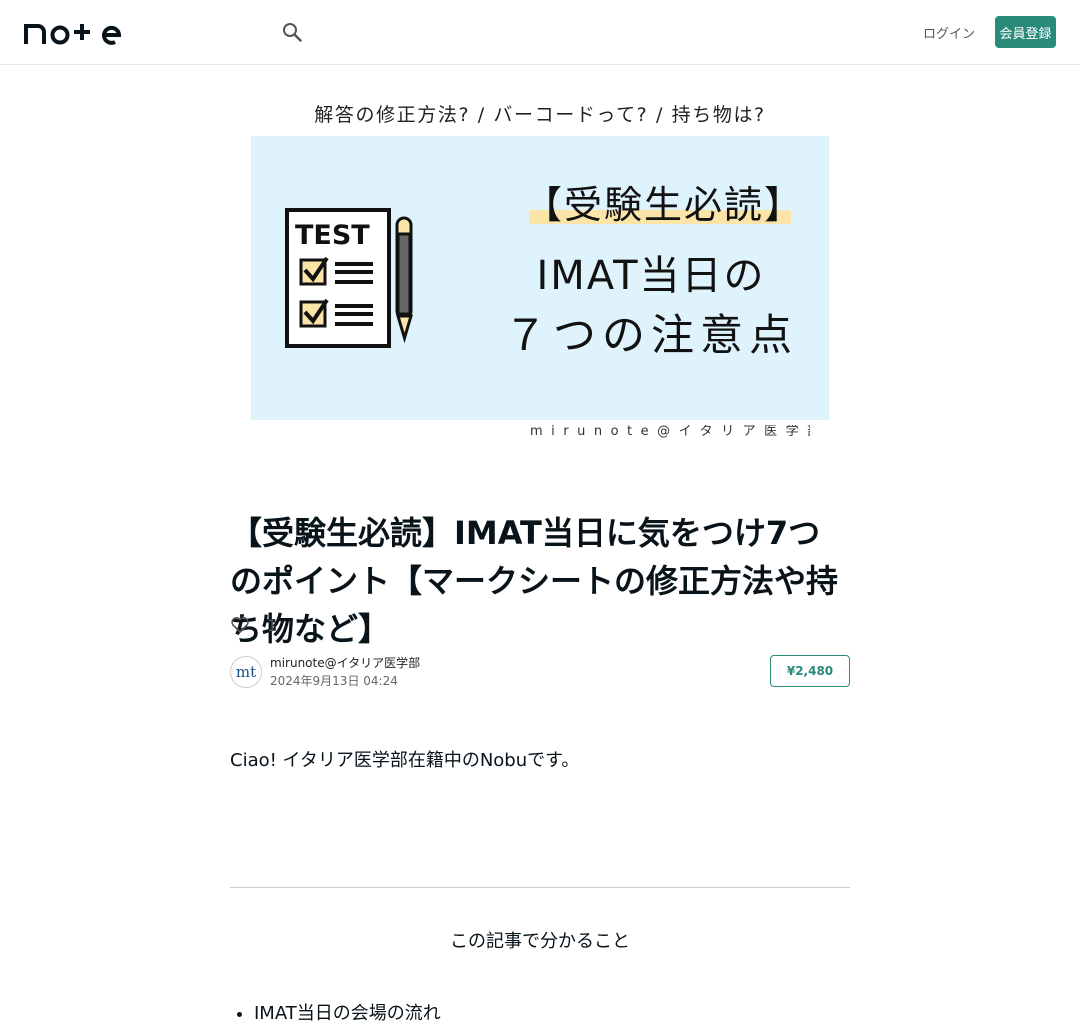 Image resolution: width=1080 pixels, height=1024 pixels. Describe the element at coordinates (332, 235) in the screenshot. I see `test-label: TEST` at that location.